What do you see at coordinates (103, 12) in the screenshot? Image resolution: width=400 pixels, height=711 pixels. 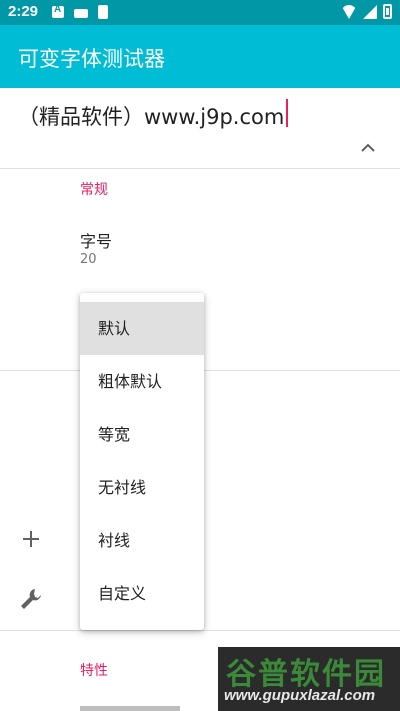 I see `sd-card-icon` at bounding box center [103, 12].